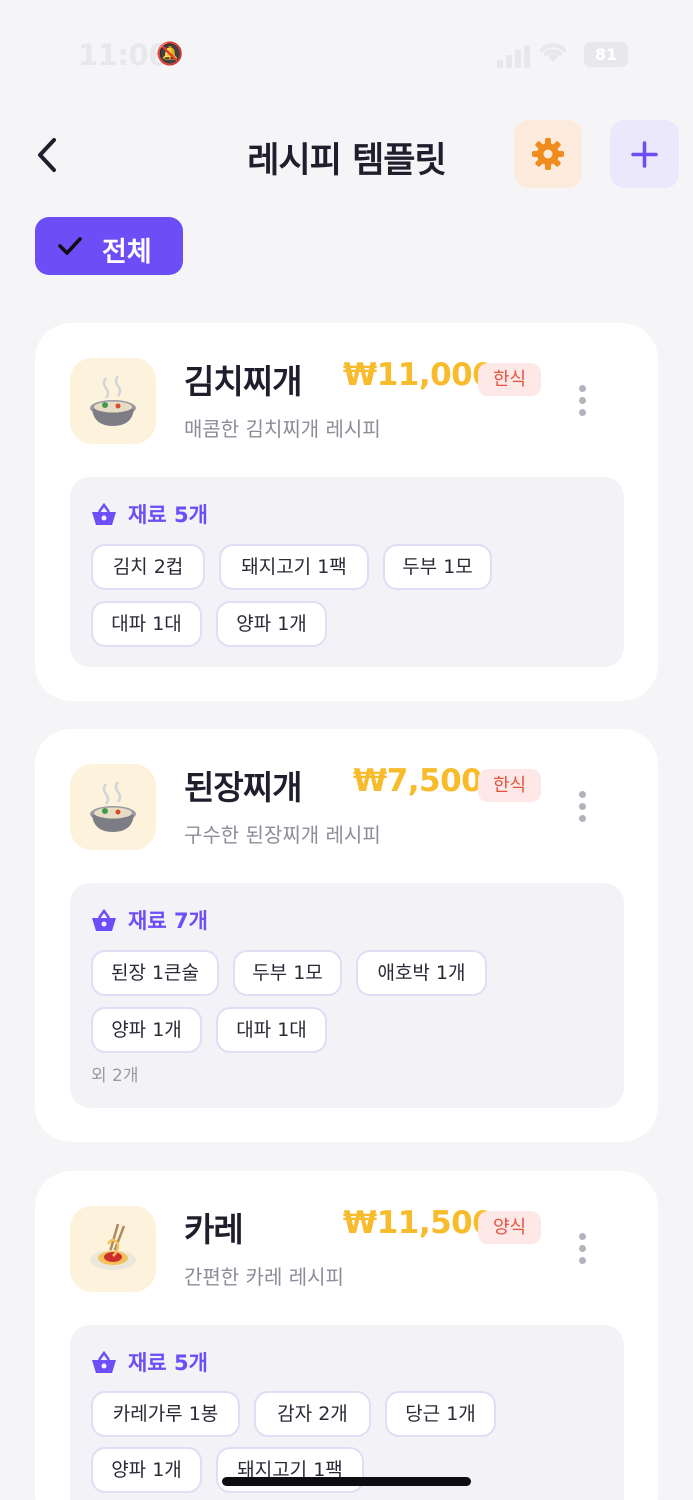 The height and width of the screenshot is (1500, 693). What do you see at coordinates (606, 54) in the screenshot?
I see `battery-indicator: 81` at bounding box center [606, 54].